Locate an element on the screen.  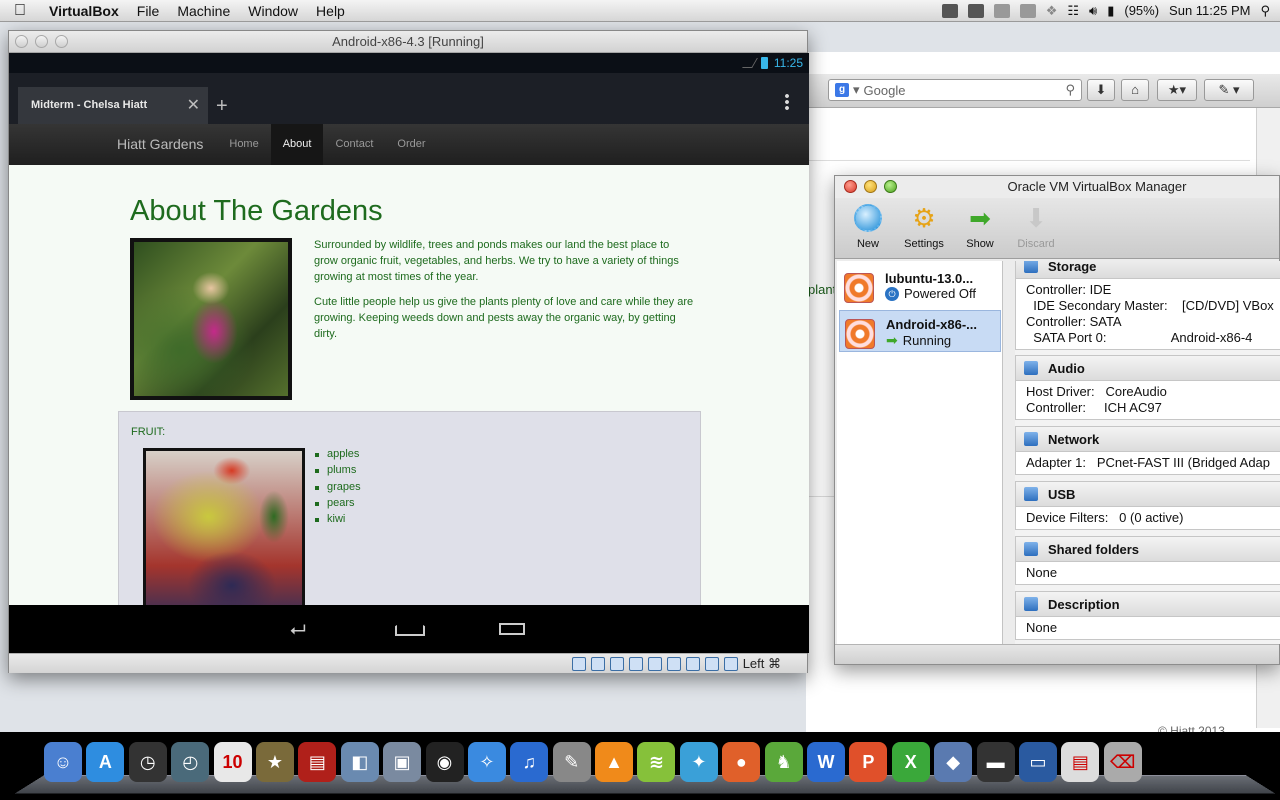
page-text-fragment: plant is located at coordinates (822, 289).